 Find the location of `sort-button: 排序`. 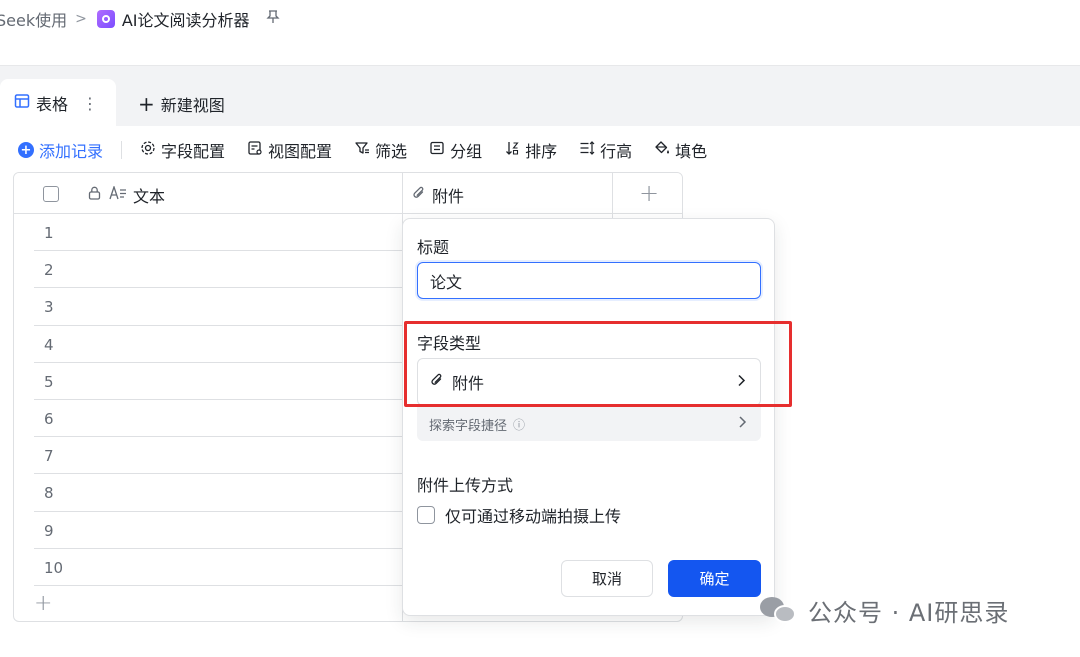

sort-button: 排序 is located at coordinates (530, 150).